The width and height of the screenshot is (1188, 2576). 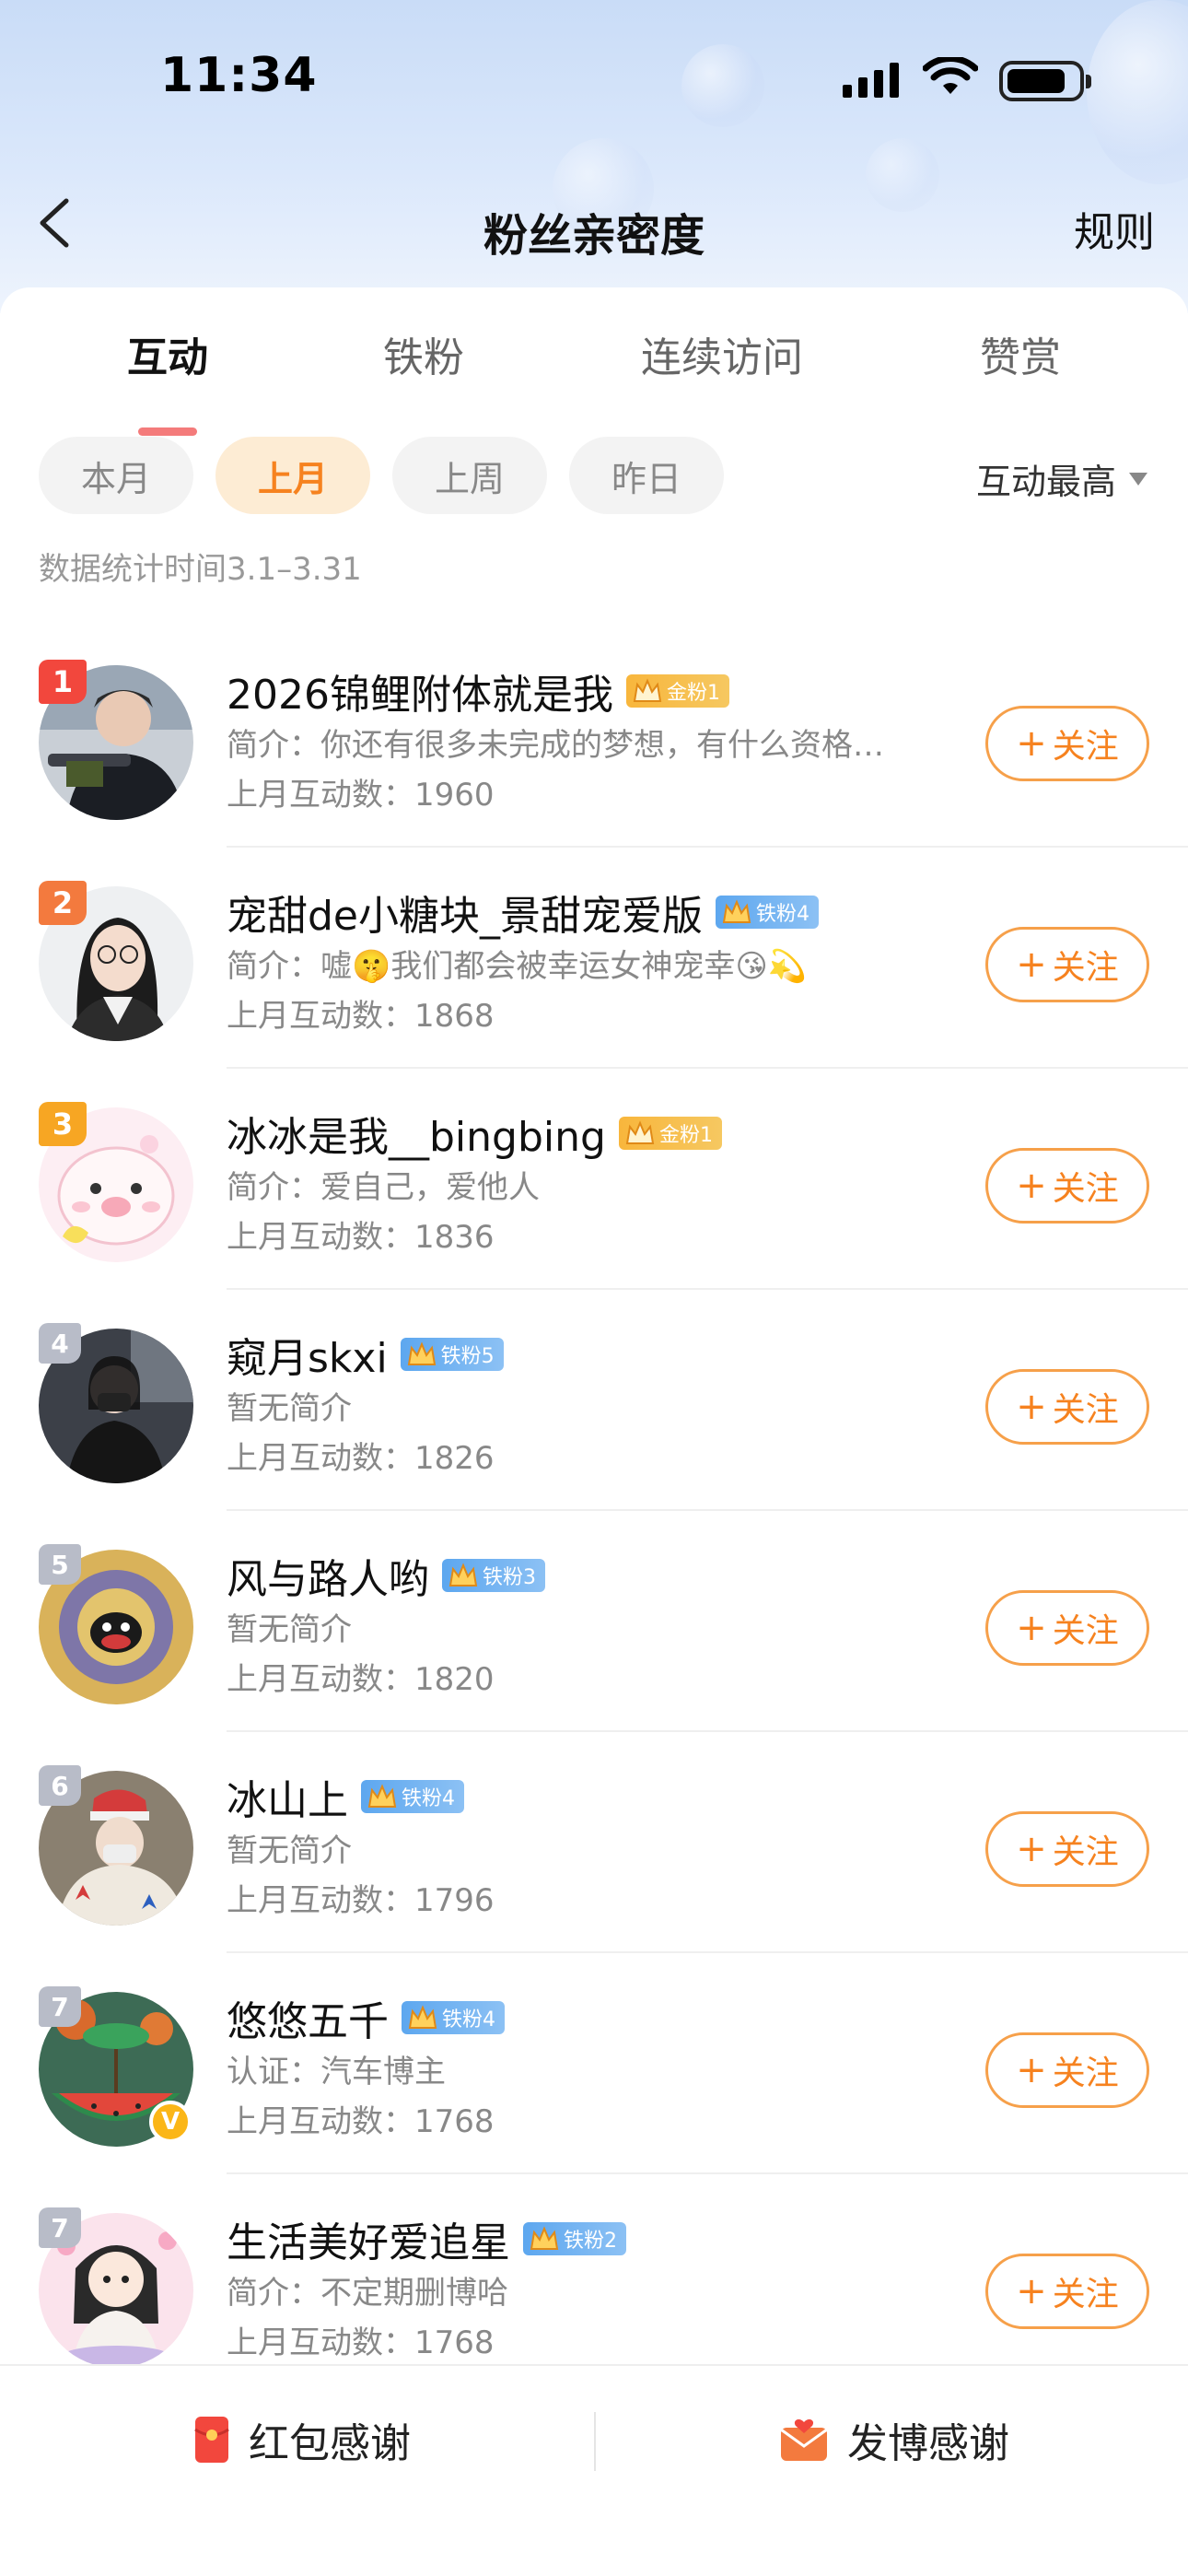 I want to click on fan-level-badge: 铁粉5, so click(x=452, y=1354).